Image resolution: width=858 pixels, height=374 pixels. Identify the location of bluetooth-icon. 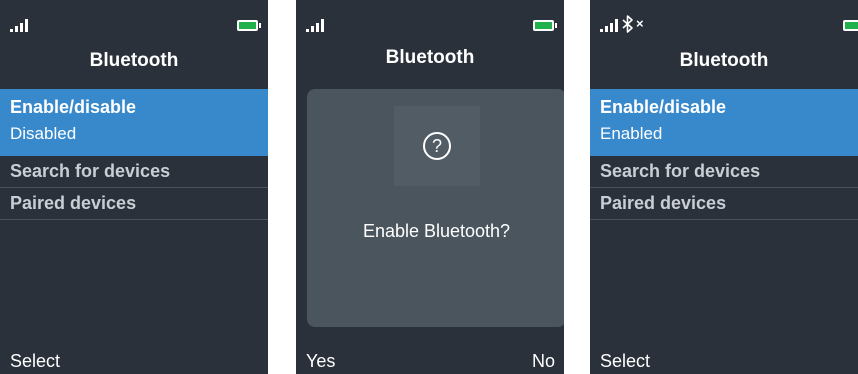
(627, 24).